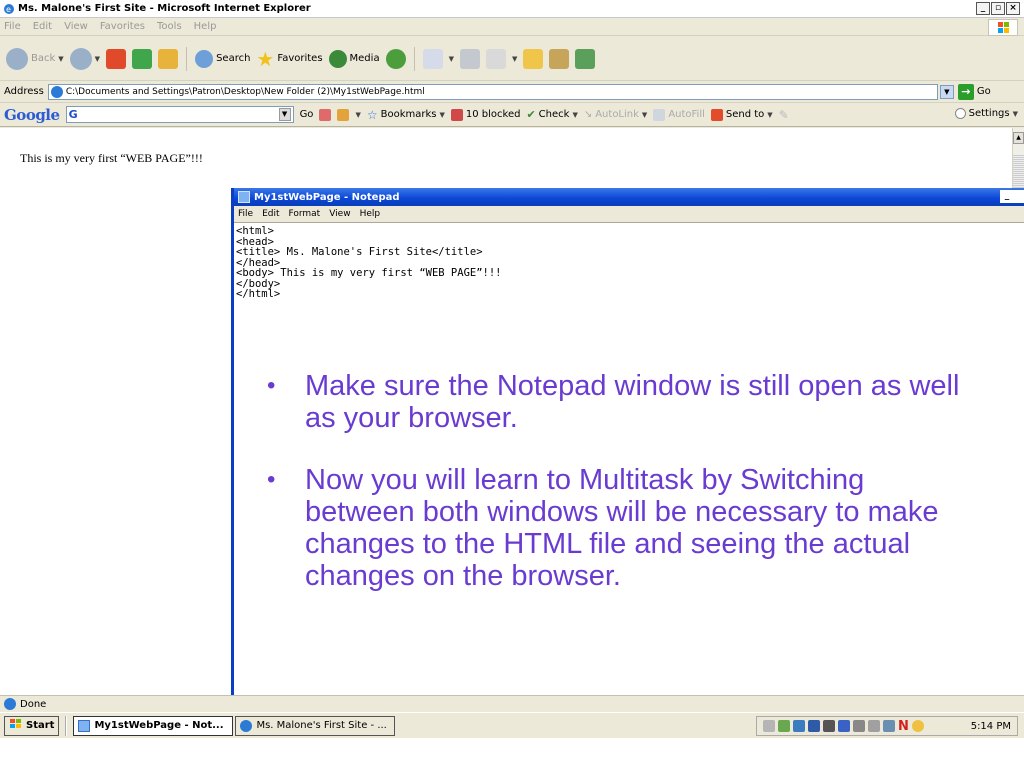  What do you see at coordinates (533, 58) in the screenshot?
I see `folder-icon` at bounding box center [533, 58].